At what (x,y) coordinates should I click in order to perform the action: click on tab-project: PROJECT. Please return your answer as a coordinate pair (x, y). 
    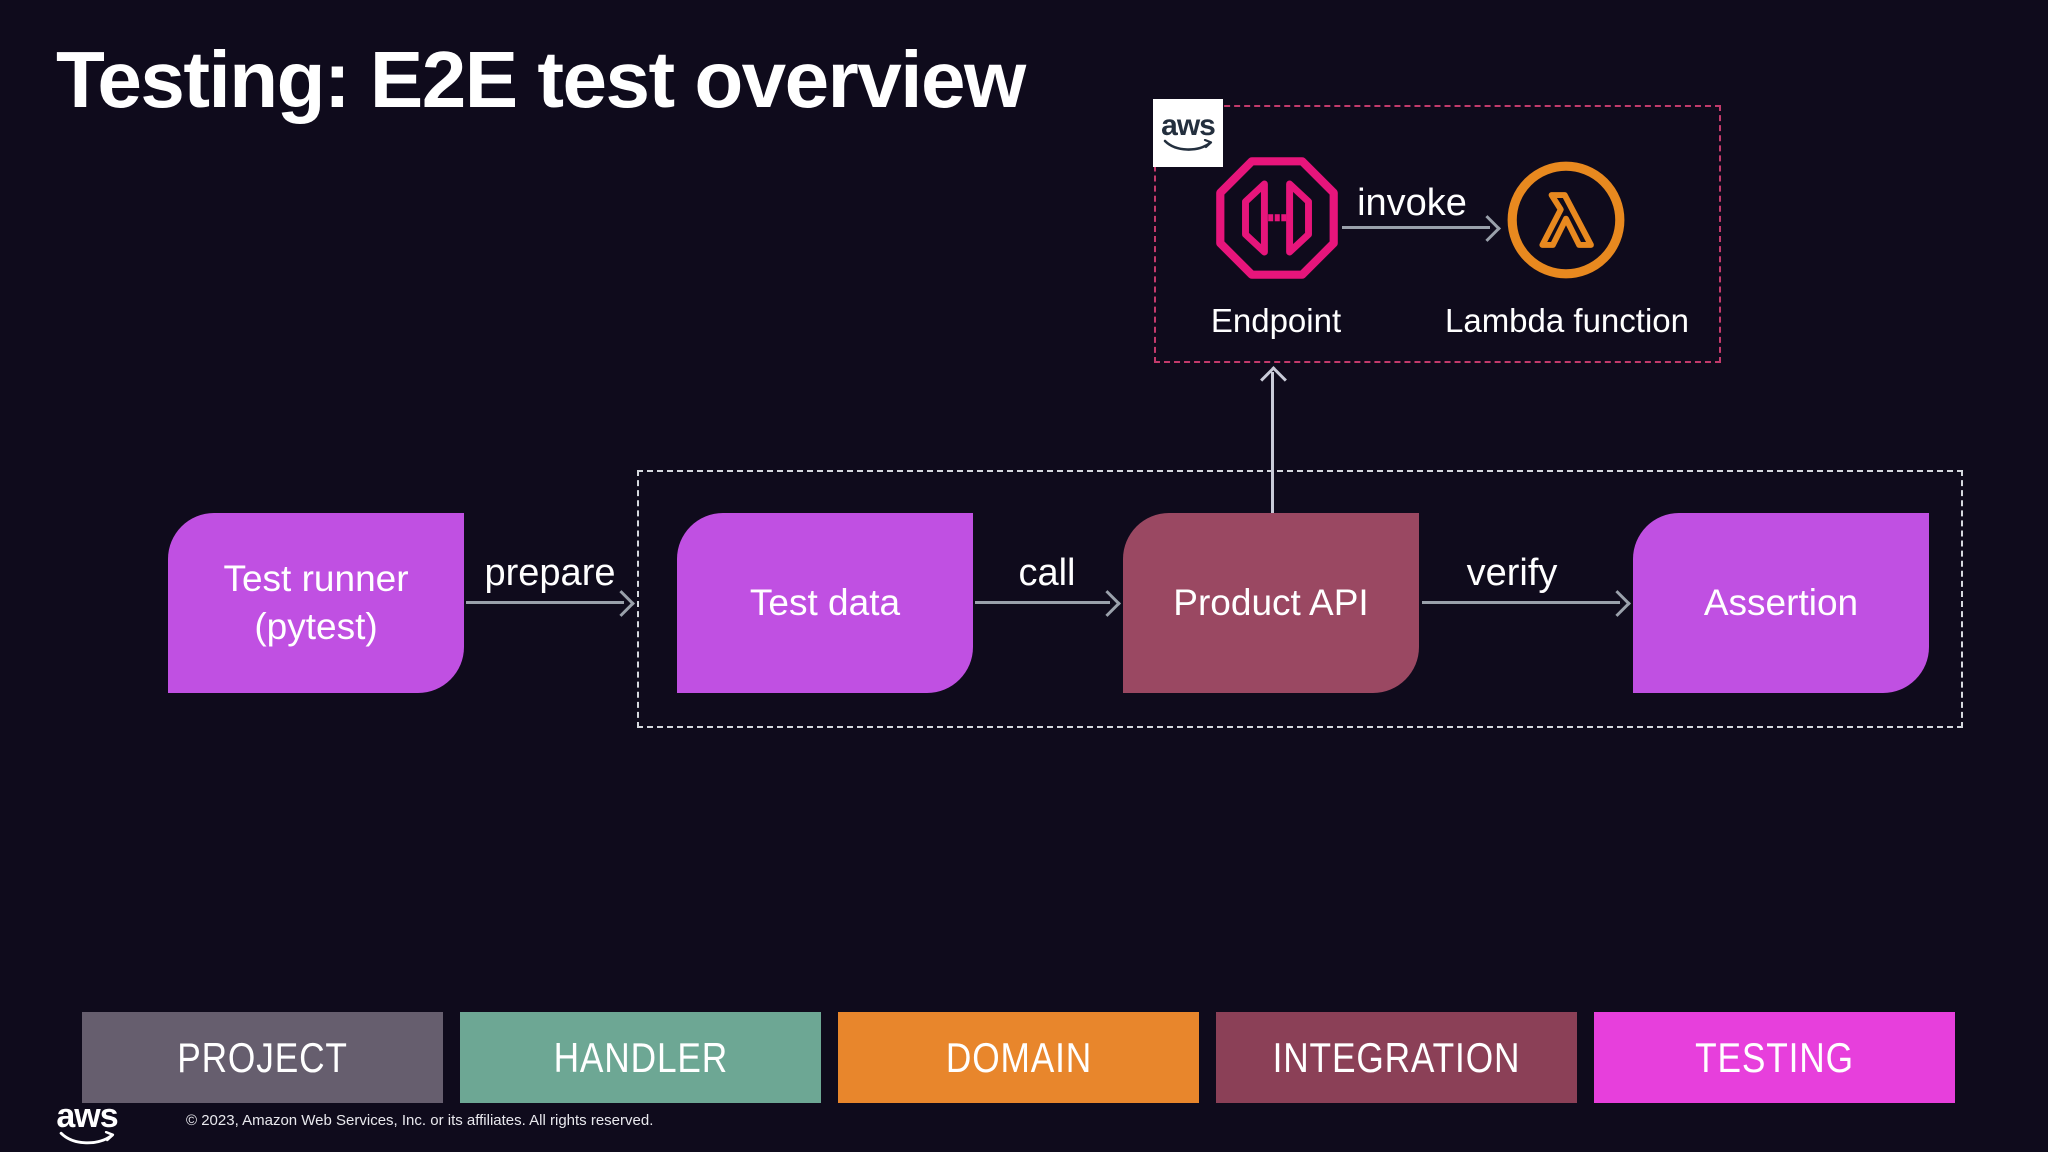
    Looking at the image, I should click on (262, 1057).